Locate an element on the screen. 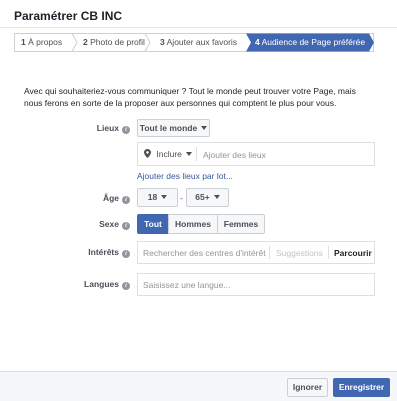  location-pin-icon is located at coordinates (147, 153).